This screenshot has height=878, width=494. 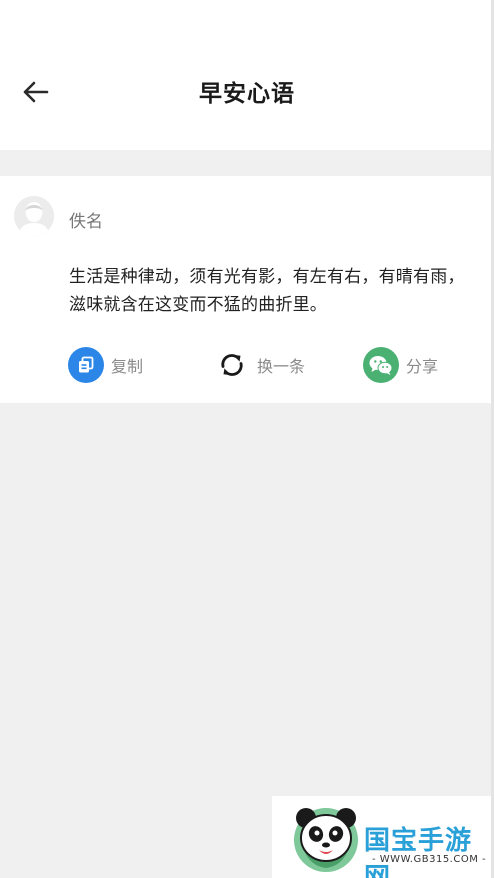 I want to click on copy-button: 复制, so click(x=105, y=365).